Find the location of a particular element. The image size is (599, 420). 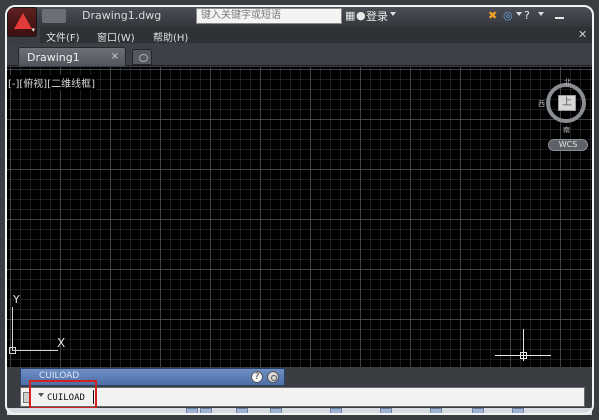

help-dropdown-icon is located at coordinates (541, 14).